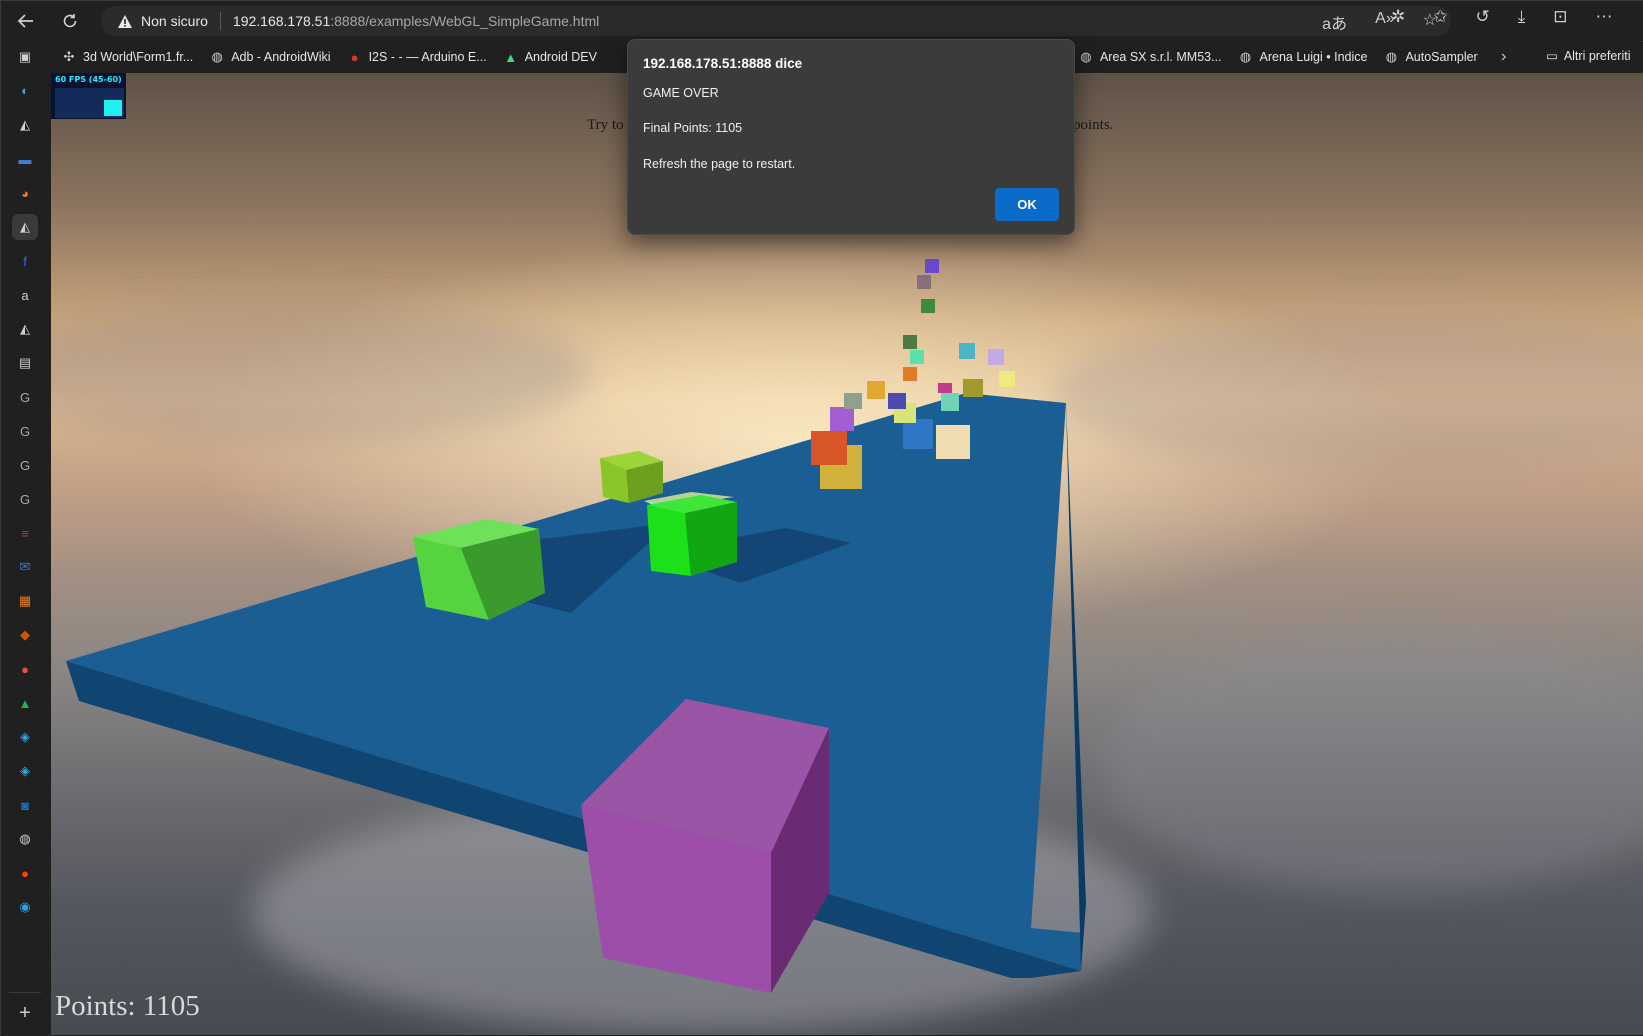 The height and width of the screenshot is (1036, 1643). I want to click on app-icon: ▬, so click(25, 159).